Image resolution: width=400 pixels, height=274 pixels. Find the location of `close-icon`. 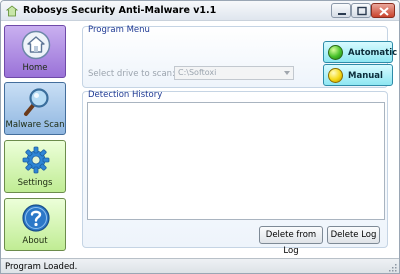

close-icon is located at coordinates (384, 11).